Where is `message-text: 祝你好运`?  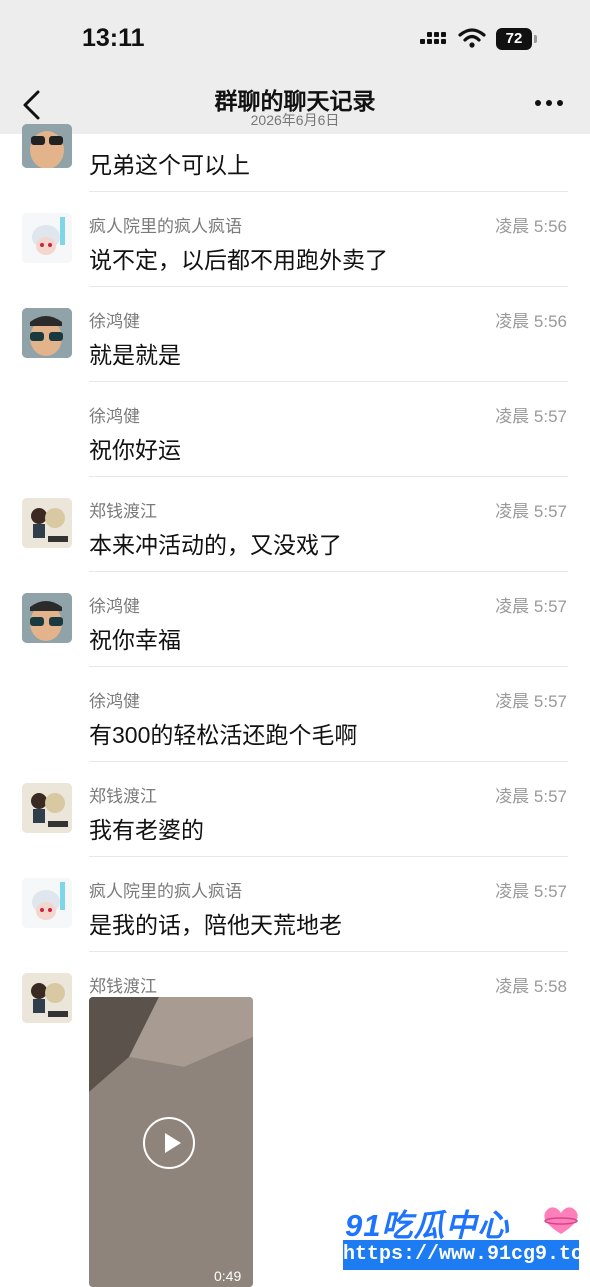
message-text: 祝你好运 is located at coordinates (135, 450).